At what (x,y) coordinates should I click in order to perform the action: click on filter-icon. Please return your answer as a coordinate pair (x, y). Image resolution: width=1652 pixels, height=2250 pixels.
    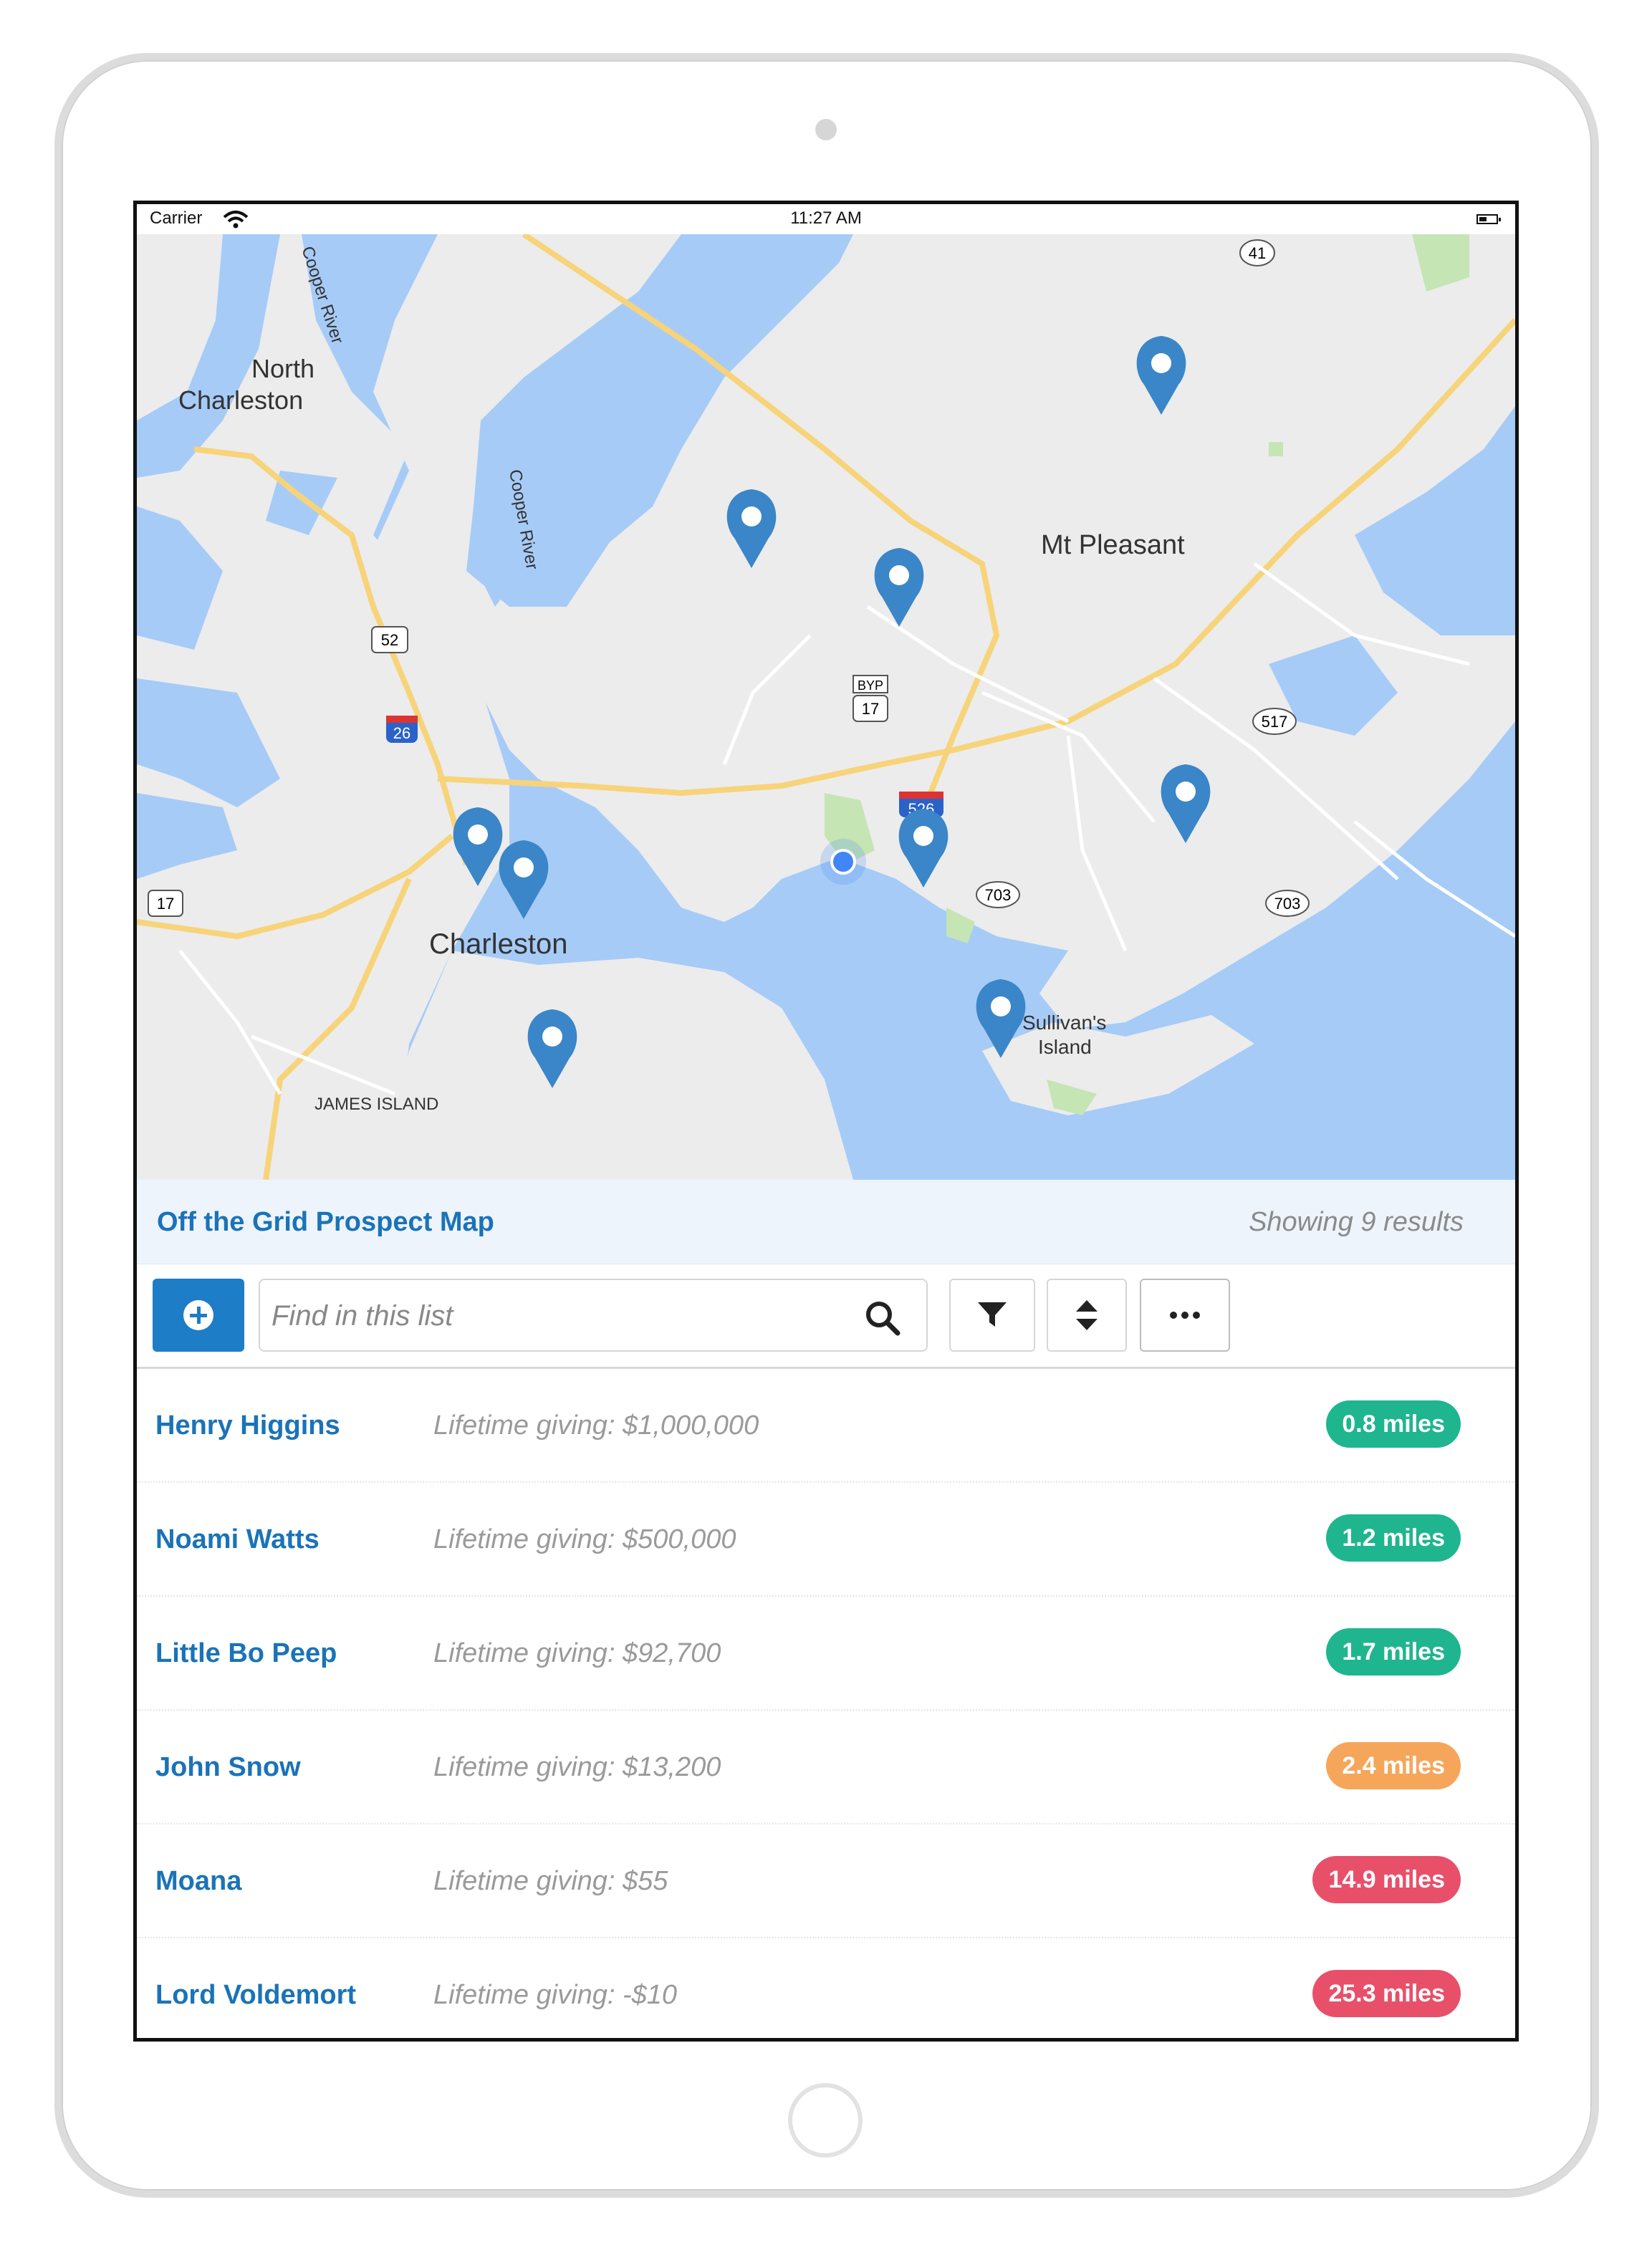
    Looking at the image, I should click on (992, 1314).